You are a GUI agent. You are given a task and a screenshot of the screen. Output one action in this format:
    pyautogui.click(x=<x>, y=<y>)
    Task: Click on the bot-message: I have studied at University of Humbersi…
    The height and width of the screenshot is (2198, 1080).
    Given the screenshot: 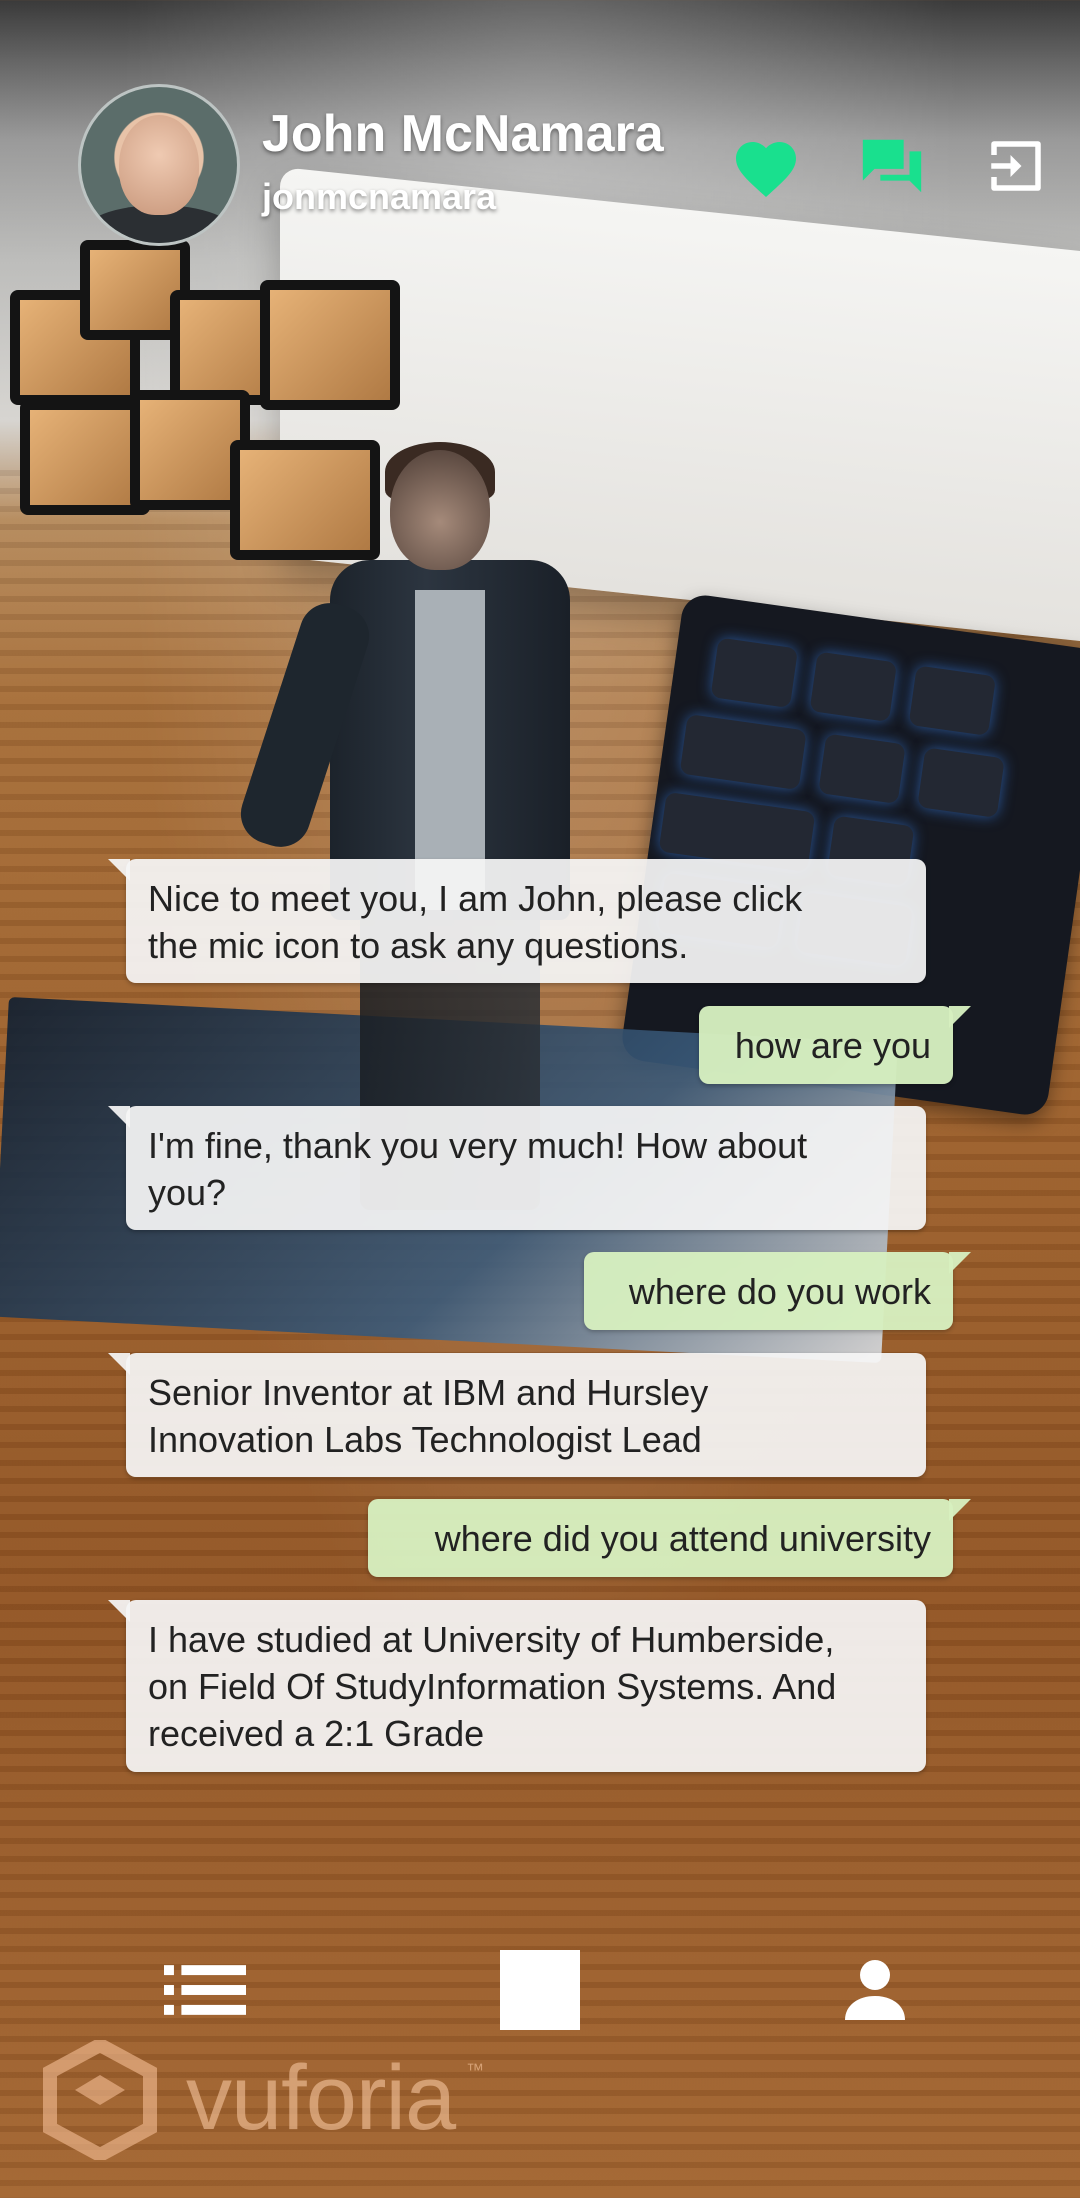 What is the action you would take?
    pyautogui.click(x=517, y=1686)
    